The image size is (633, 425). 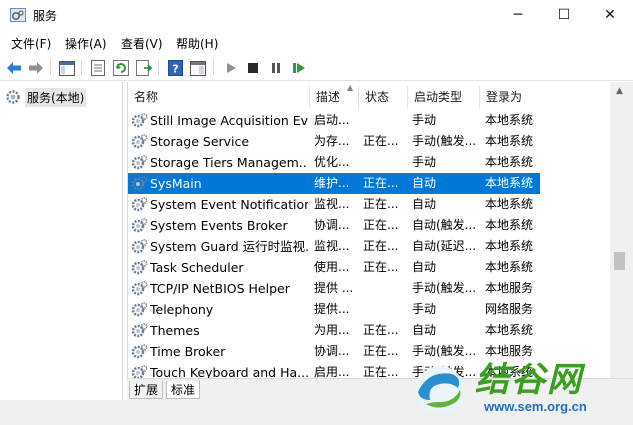 I want to click on help-icon: ?, so click(x=175, y=68).